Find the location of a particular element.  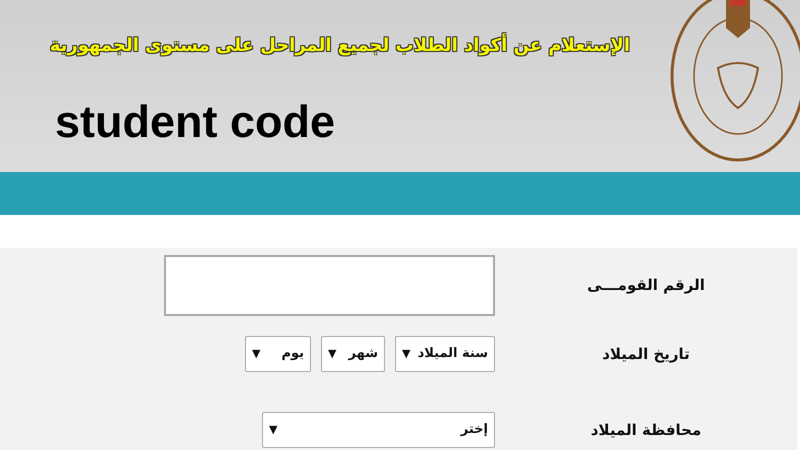

page-title: الإستعلام عن أكواد الطلاب لجميع المراحل على مستوى الجمهورية is located at coordinates (339, 45).